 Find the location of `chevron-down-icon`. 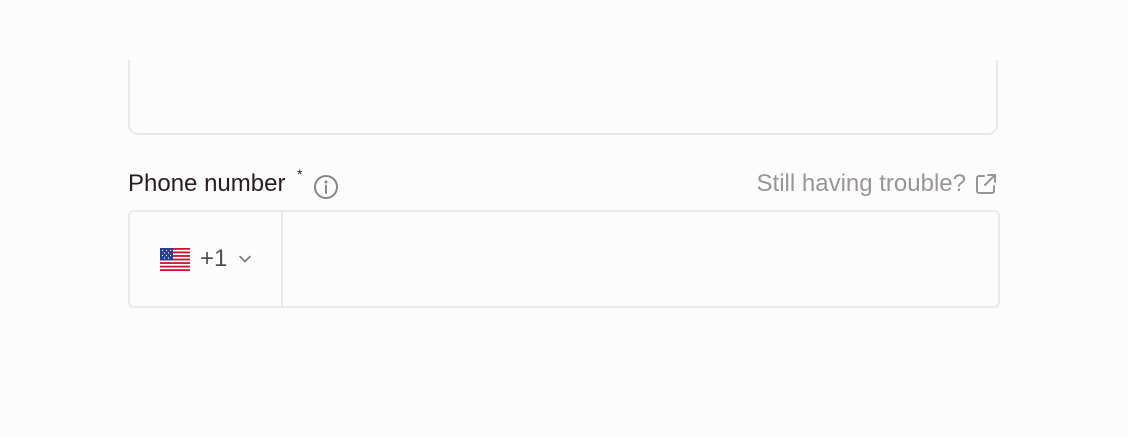

chevron-down-icon is located at coordinates (245, 259).